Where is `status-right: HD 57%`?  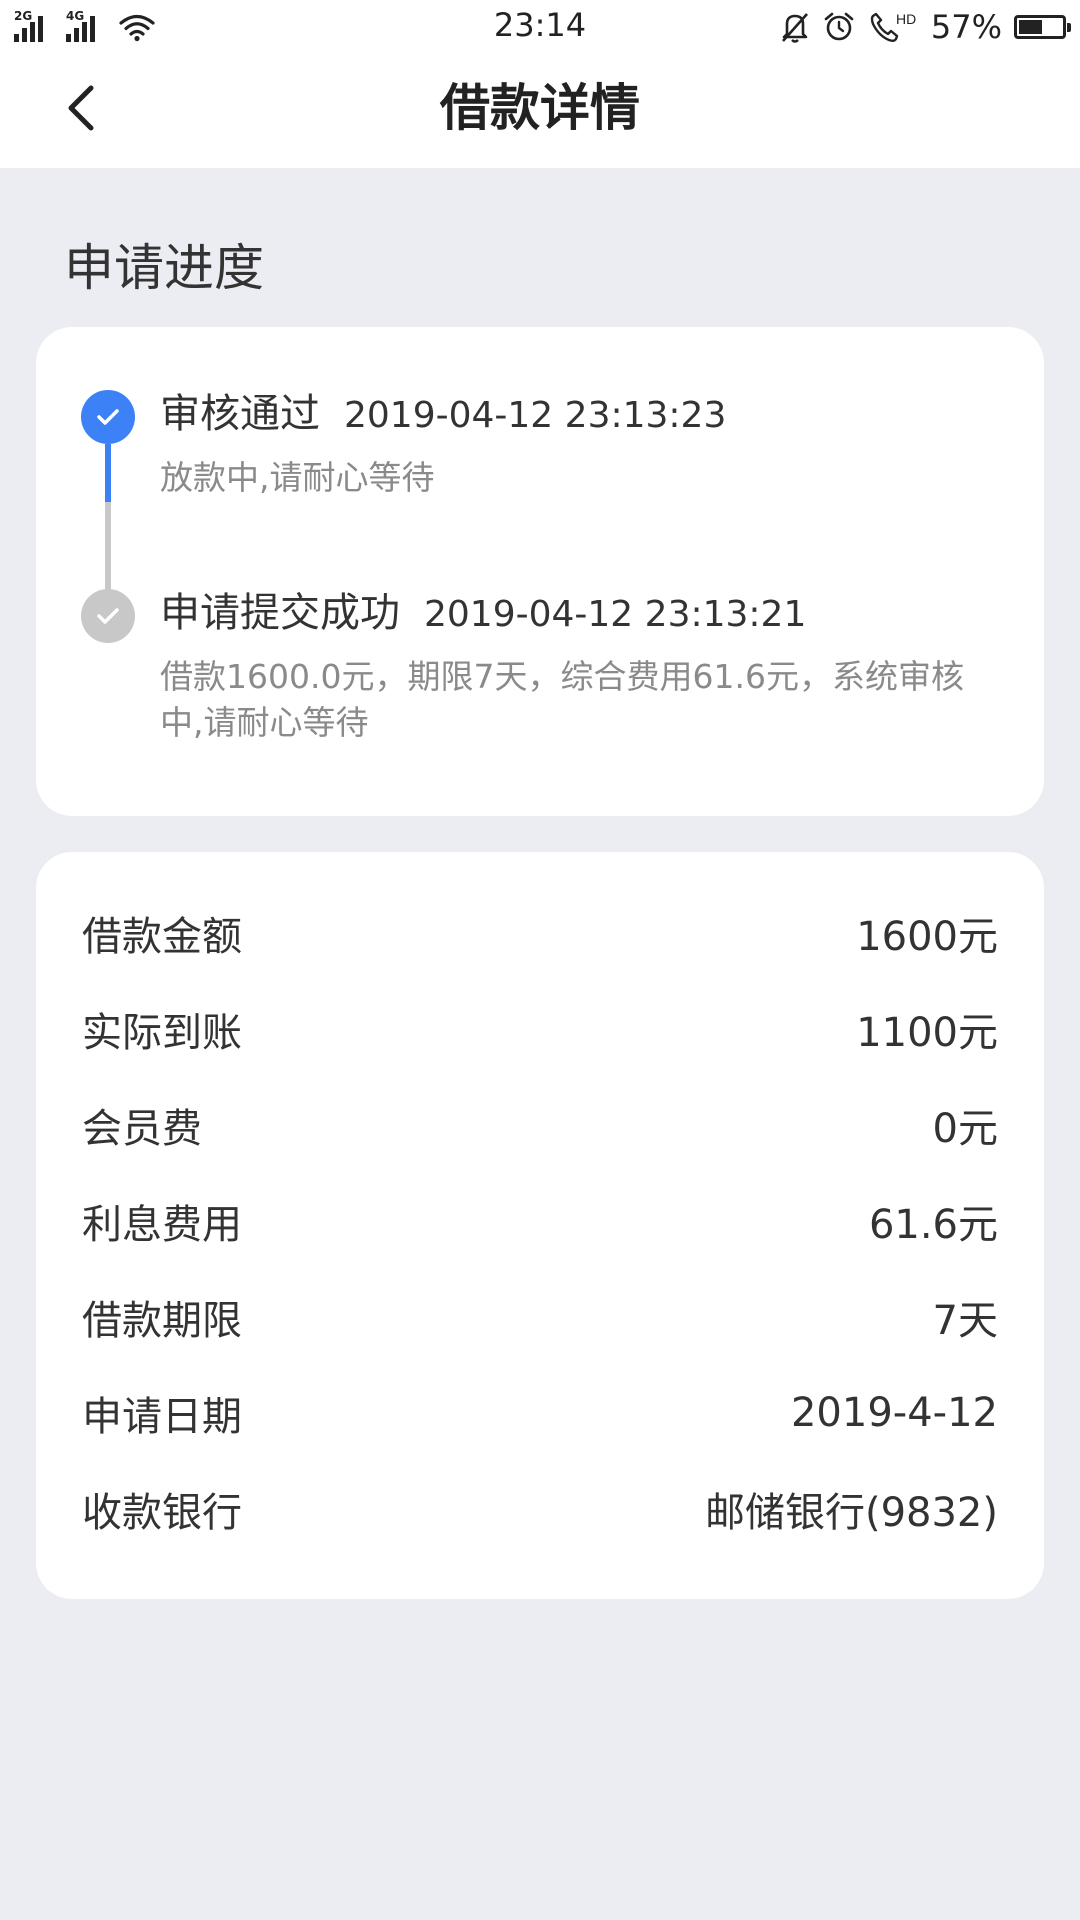 status-right: HD 57% is located at coordinates (925, 27).